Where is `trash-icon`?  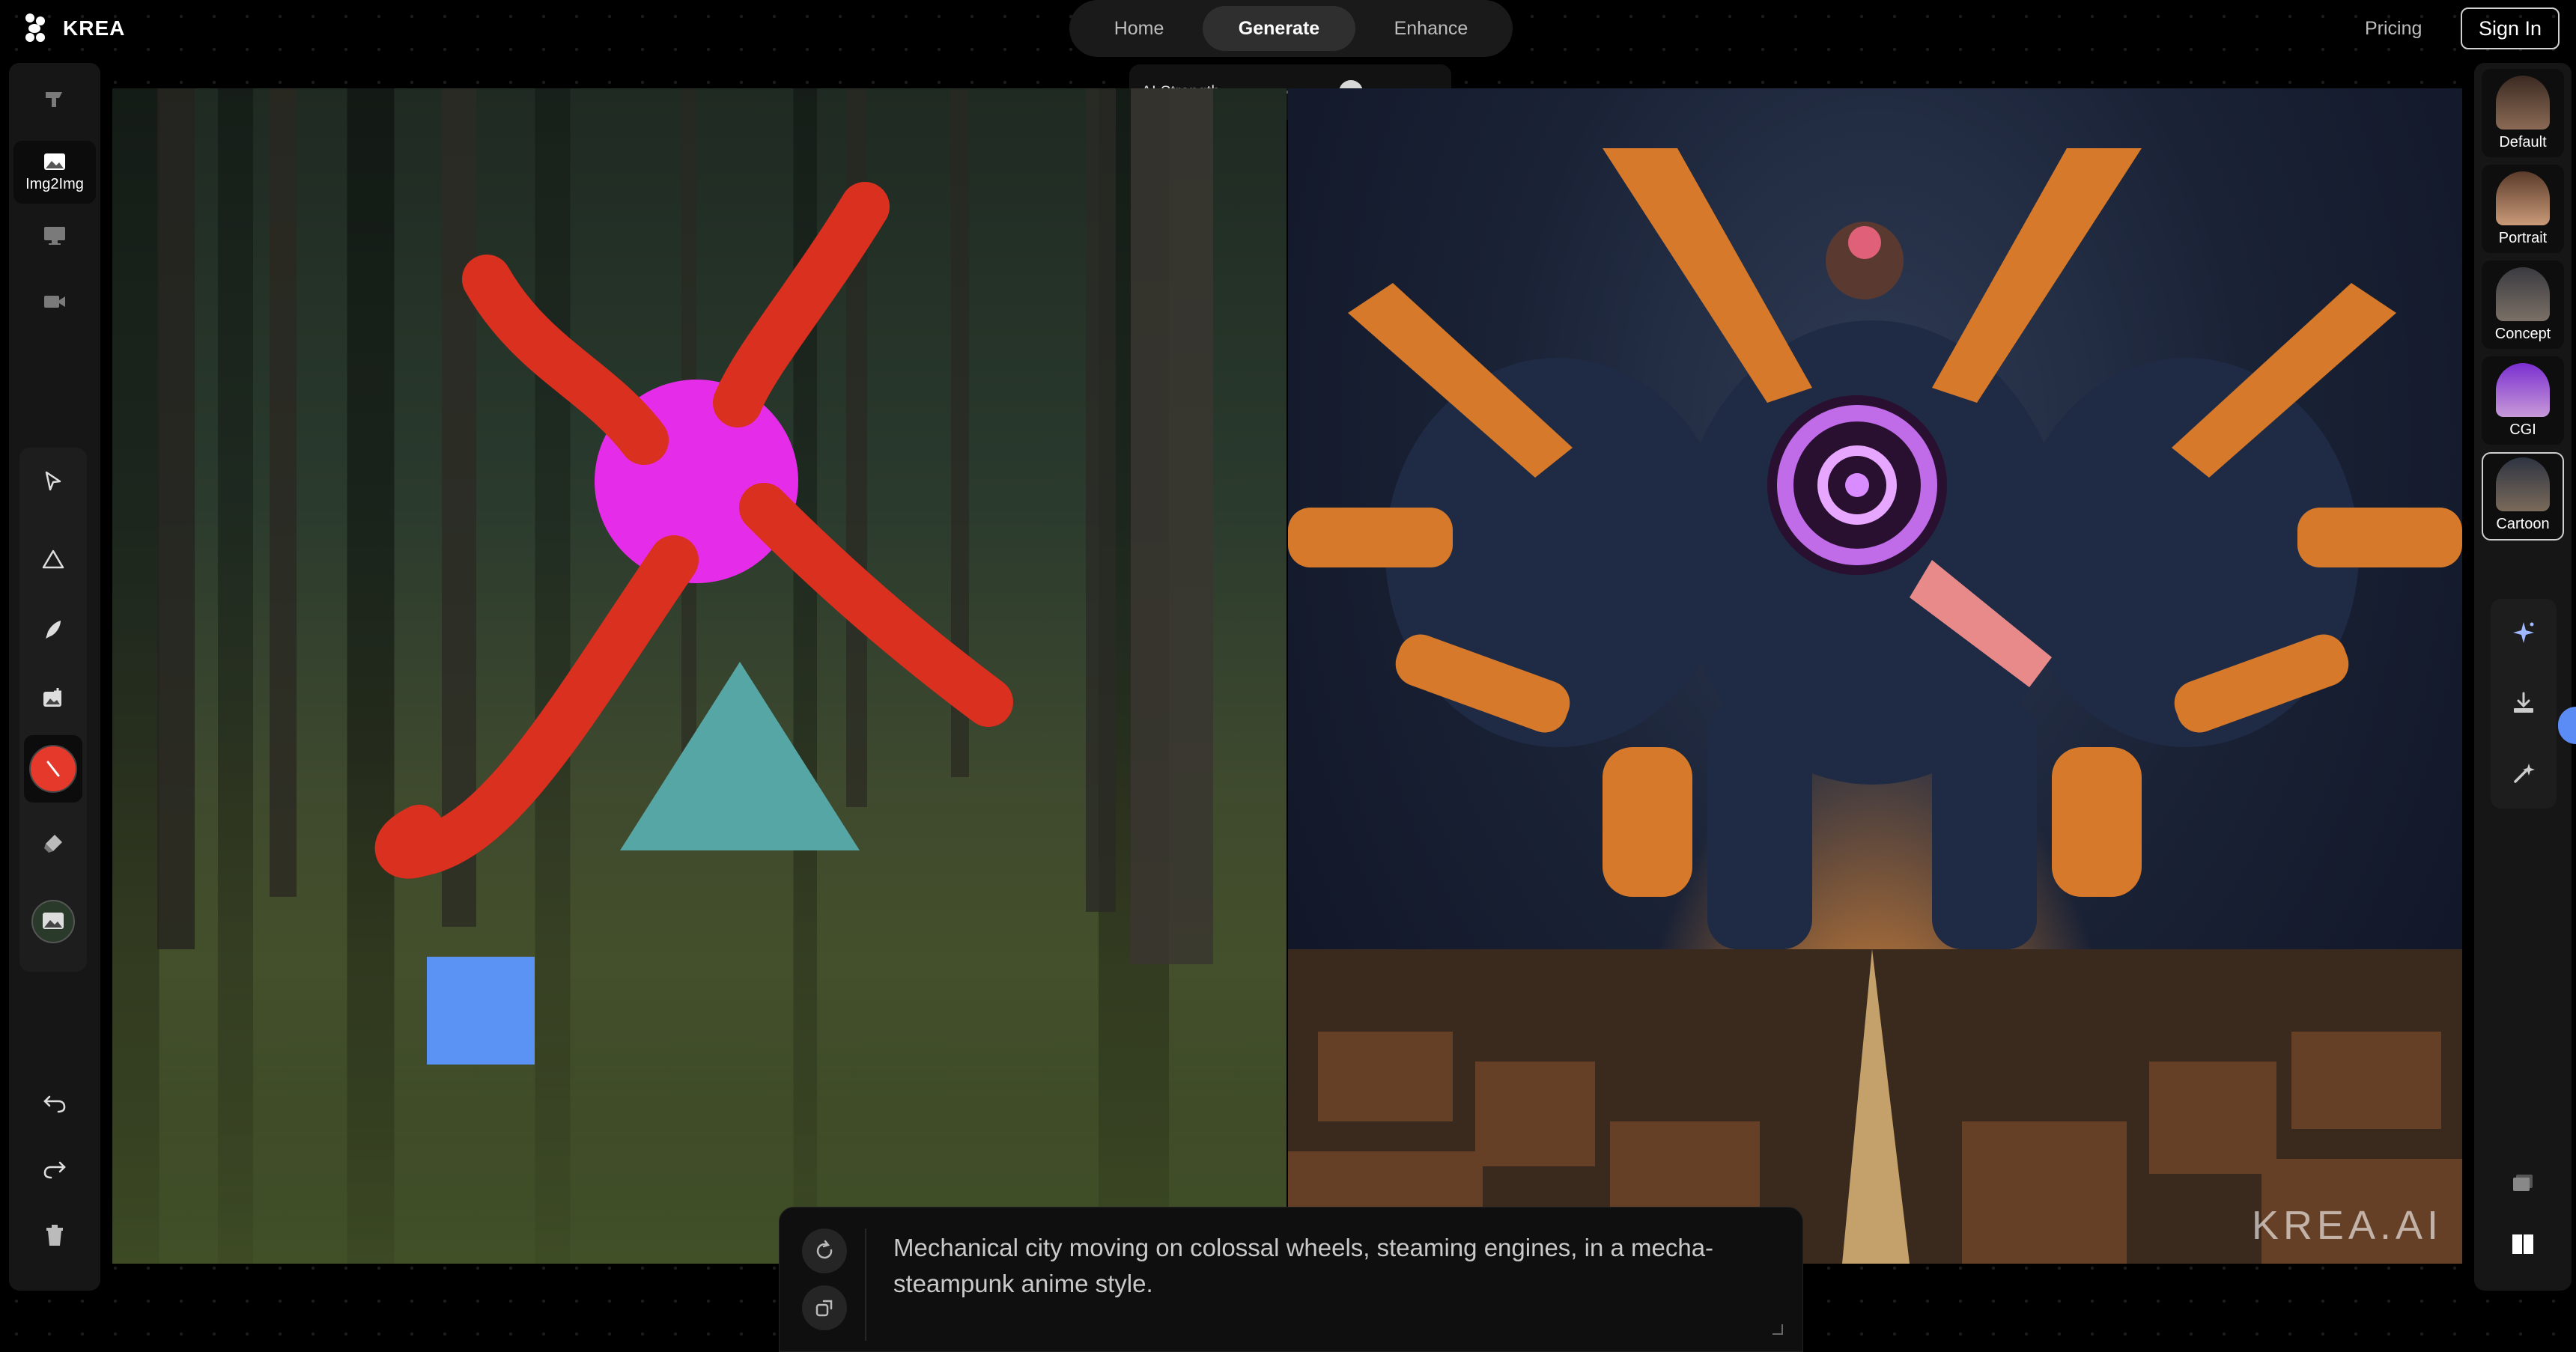 trash-icon is located at coordinates (54, 1235).